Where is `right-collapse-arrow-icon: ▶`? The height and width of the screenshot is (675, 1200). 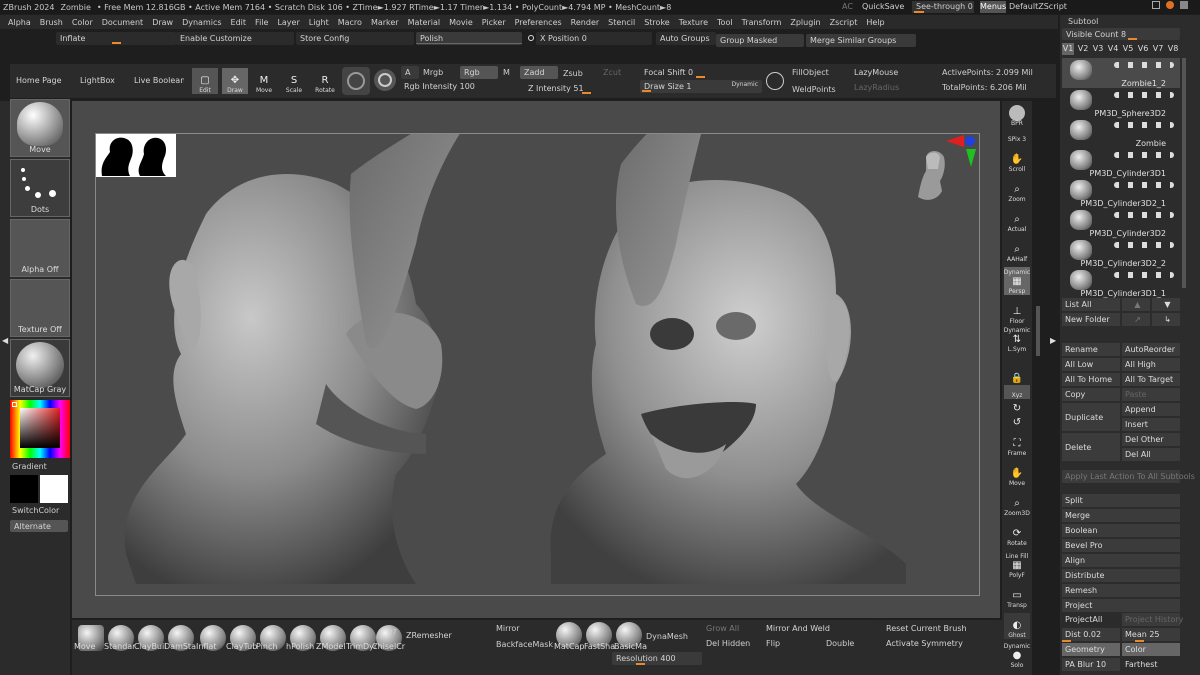 right-collapse-arrow-icon: ▶ is located at coordinates (1053, 343).